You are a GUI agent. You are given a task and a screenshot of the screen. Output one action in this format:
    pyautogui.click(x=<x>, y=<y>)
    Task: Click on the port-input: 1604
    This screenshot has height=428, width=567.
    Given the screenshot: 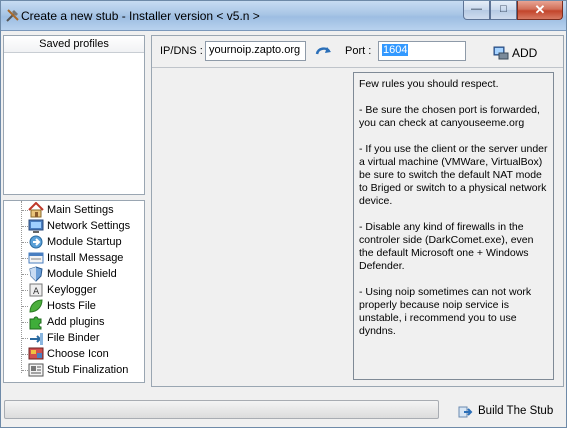 What is the action you would take?
    pyautogui.click(x=422, y=51)
    